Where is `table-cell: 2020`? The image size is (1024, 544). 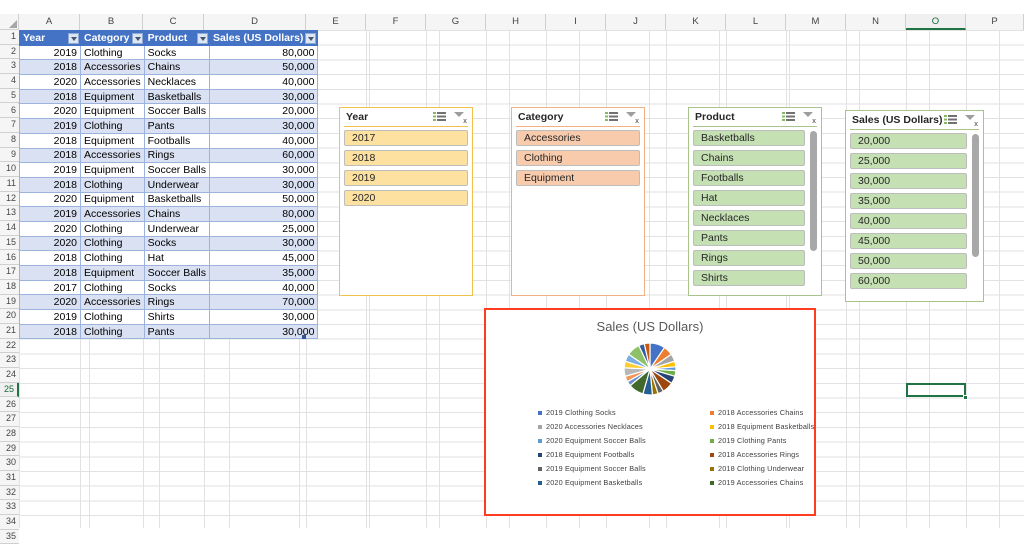
table-cell: 2020 is located at coordinates (50, 302).